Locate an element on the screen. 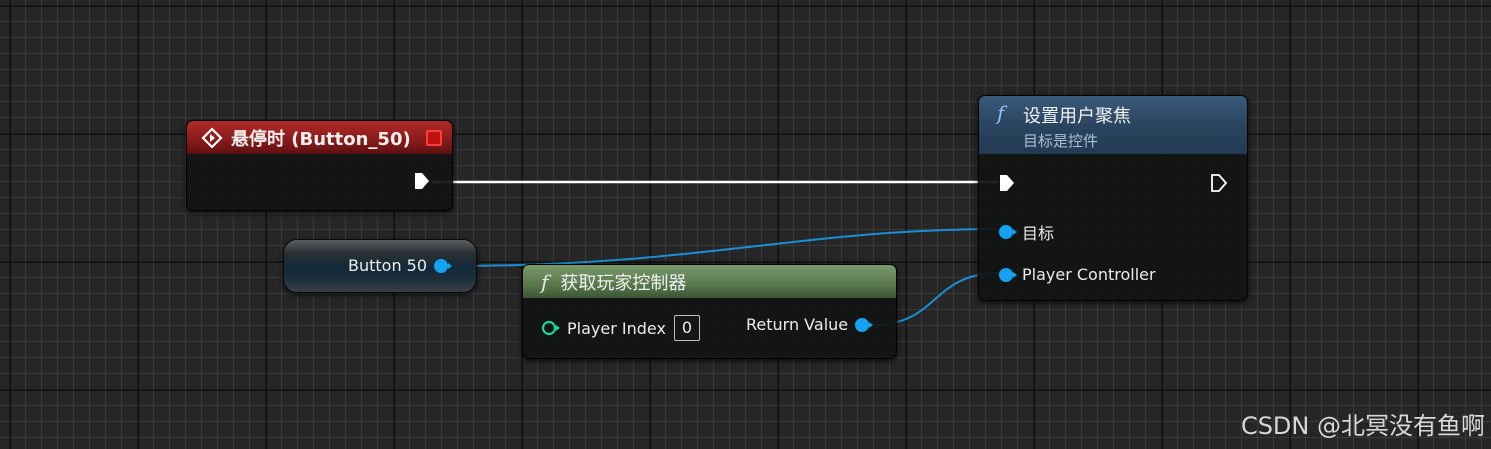 This screenshot has width=1491, height=449. event-node-title: 悬停时 (Button_50) is located at coordinates (321, 139).